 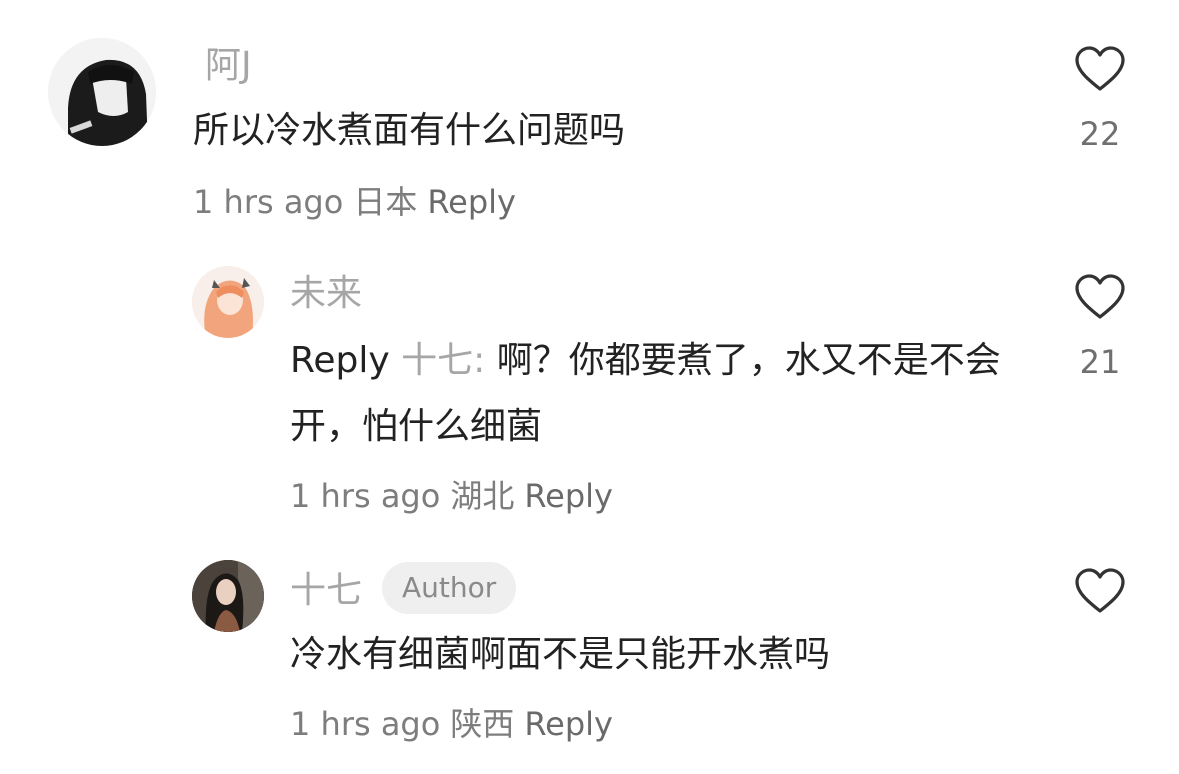 I want to click on comment-meta: 1 hrs ago 湖北 Reply, so click(x=451, y=496).